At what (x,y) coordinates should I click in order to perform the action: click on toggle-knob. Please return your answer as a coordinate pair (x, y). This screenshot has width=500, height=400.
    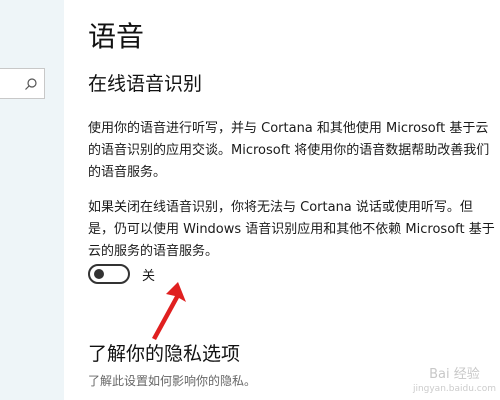
    Looking at the image, I should click on (99, 274).